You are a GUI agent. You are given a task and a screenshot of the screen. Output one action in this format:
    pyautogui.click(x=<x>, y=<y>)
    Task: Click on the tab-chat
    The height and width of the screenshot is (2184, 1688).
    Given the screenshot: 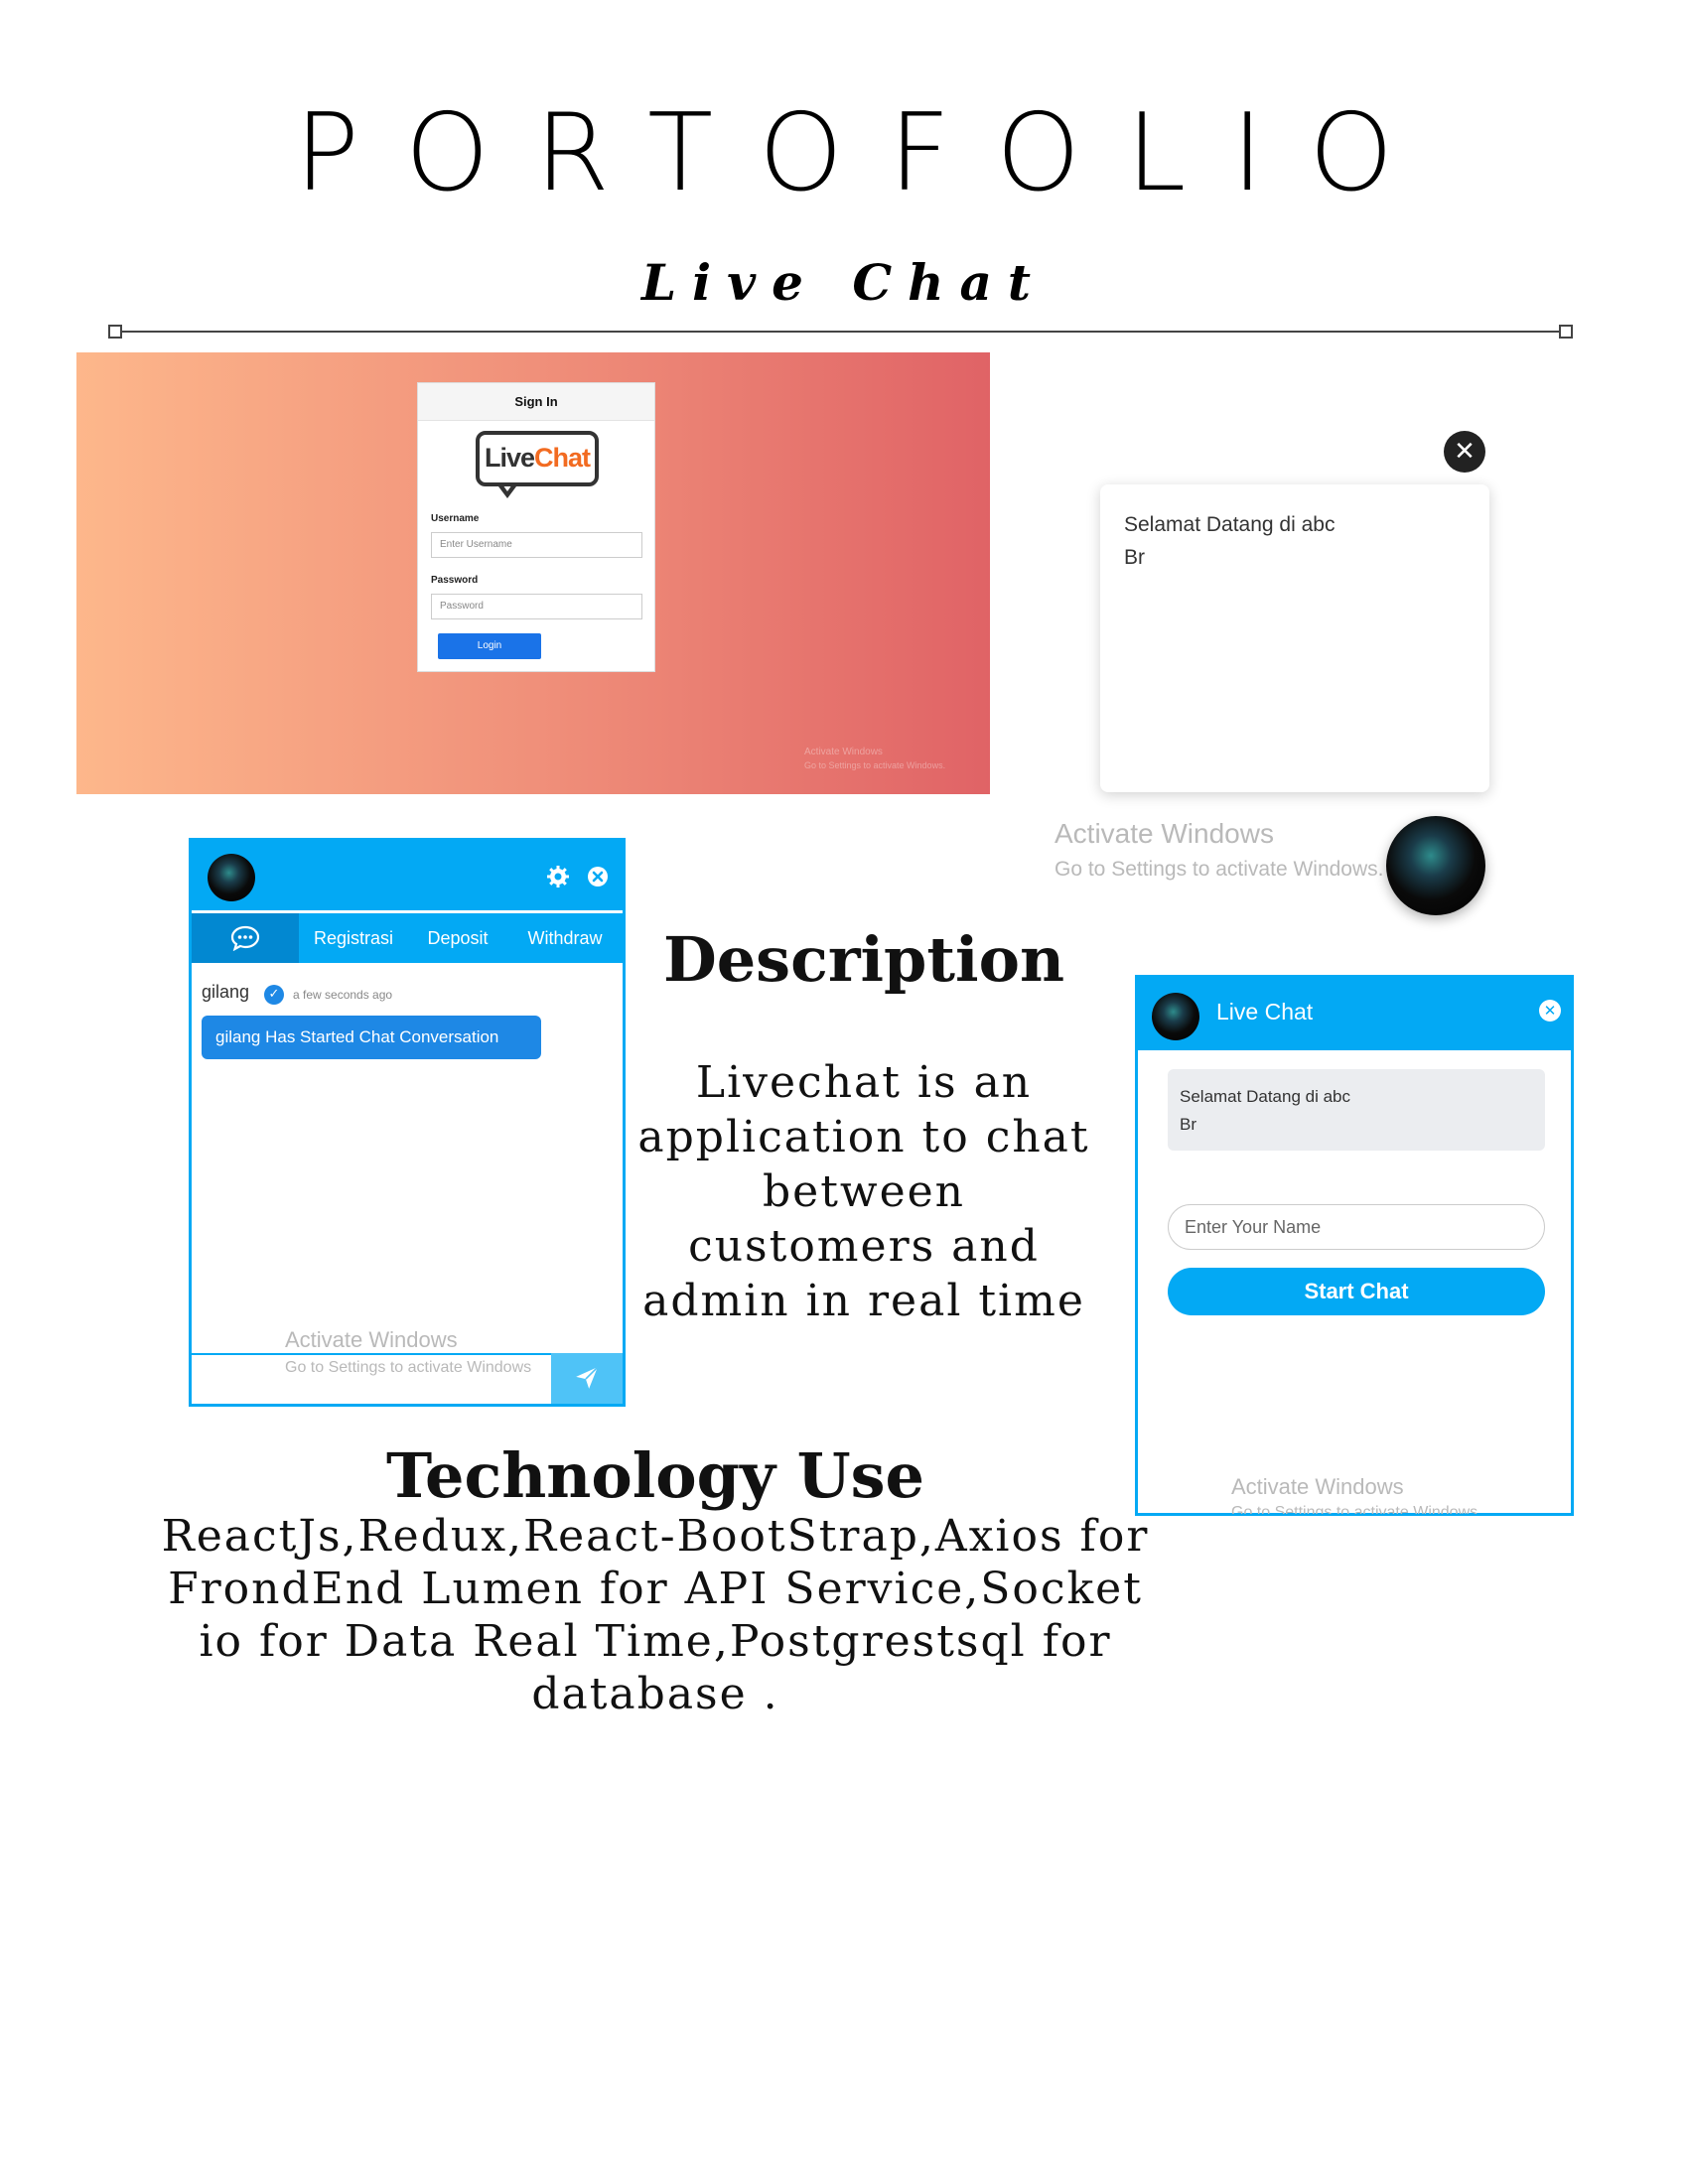 What is the action you would take?
    pyautogui.click(x=245, y=938)
    